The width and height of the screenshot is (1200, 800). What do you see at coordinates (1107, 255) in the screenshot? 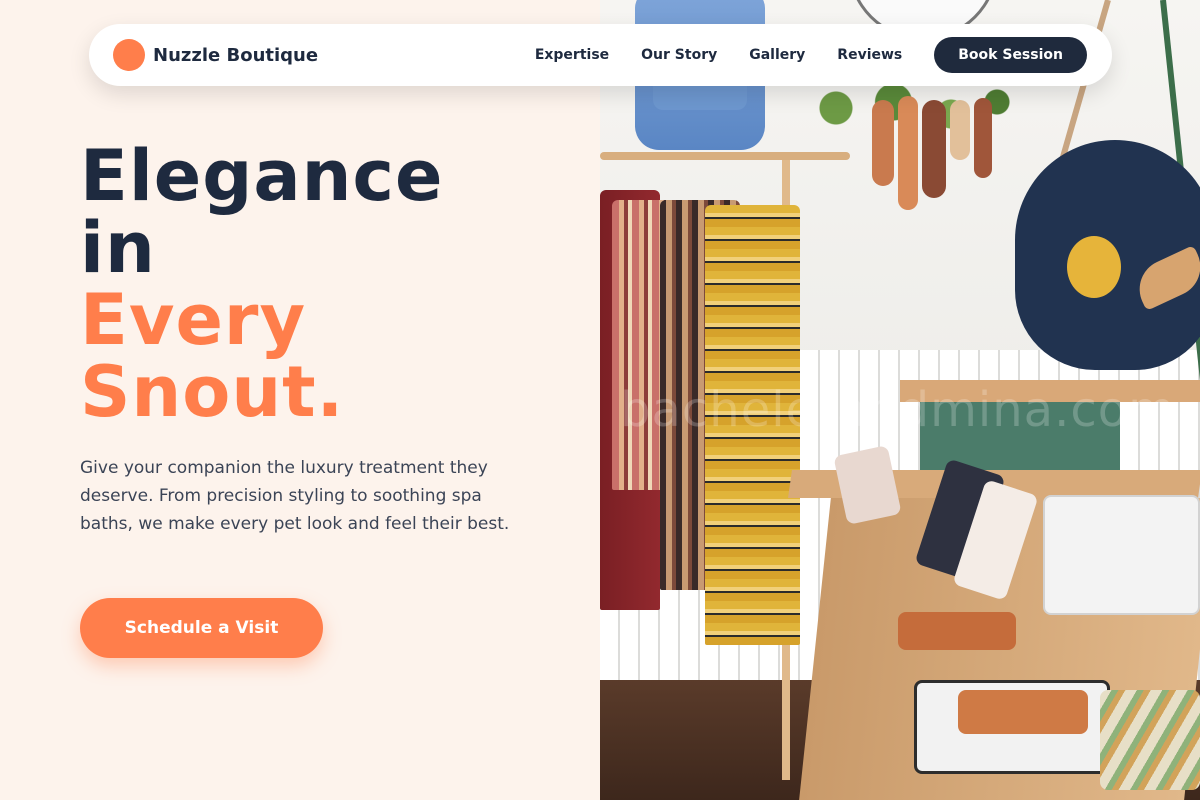
I see `photo-navy-bag` at bounding box center [1107, 255].